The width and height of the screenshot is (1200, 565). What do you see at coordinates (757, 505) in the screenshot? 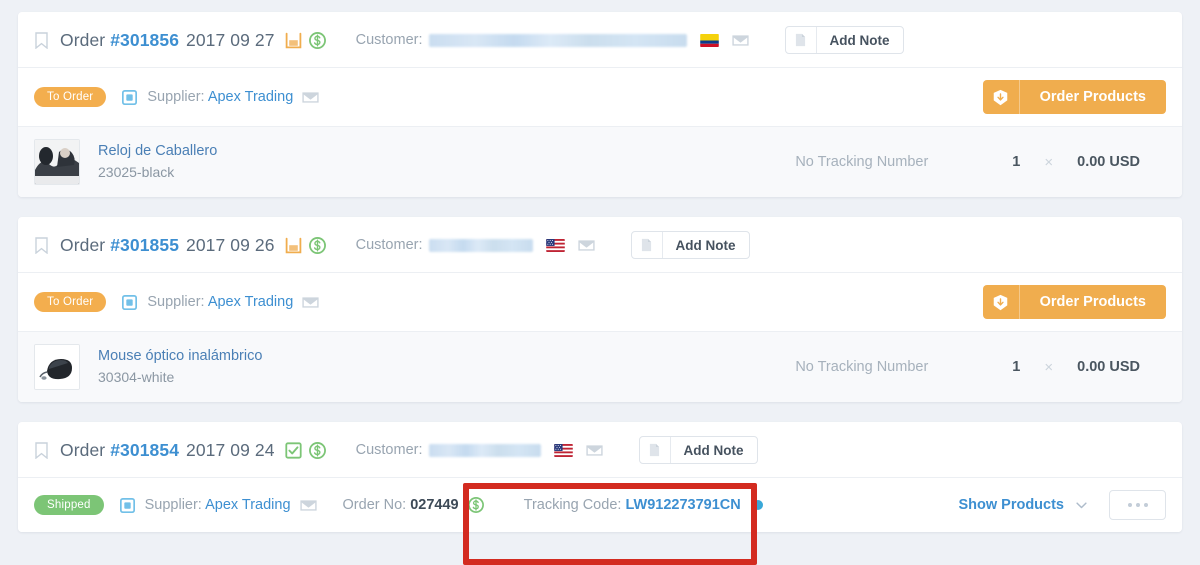
I see `blue-dot-icon` at bounding box center [757, 505].